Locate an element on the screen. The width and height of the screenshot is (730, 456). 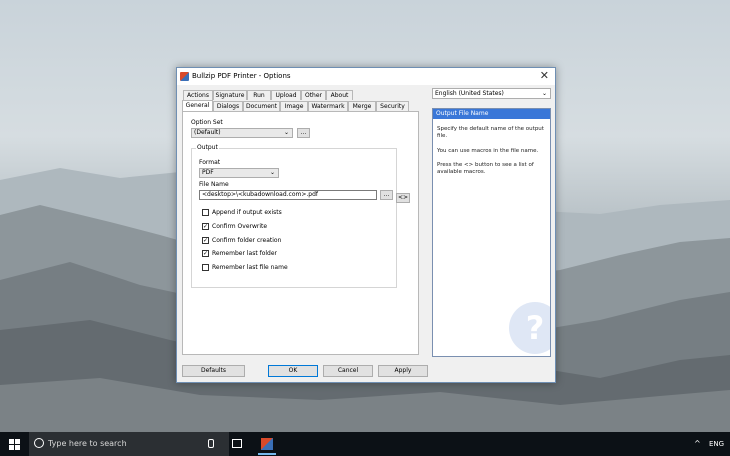
format-value: PDF is located at coordinates (208, 172).